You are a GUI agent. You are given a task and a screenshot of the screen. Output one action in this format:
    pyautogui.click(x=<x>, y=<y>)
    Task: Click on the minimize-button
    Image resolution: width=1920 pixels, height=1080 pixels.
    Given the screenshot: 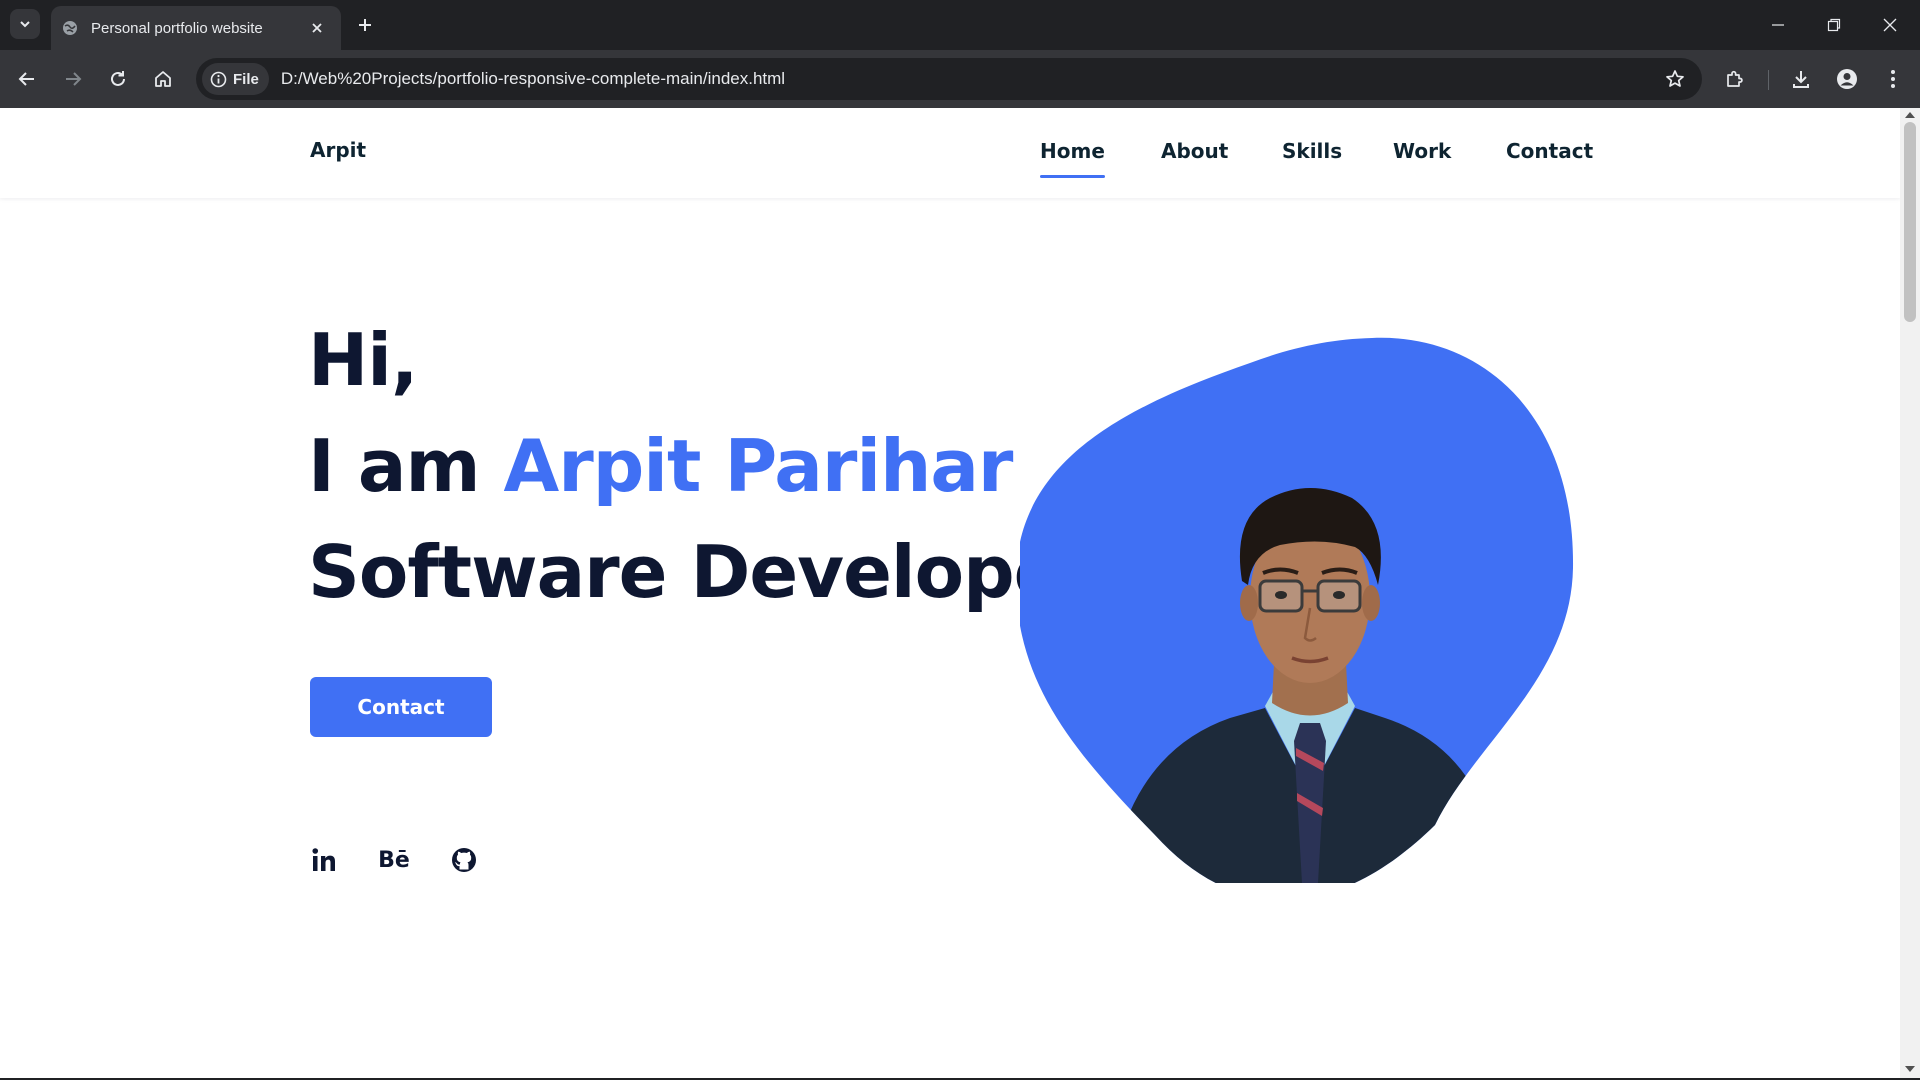 What is the action you would take?
    pyautogui.click(x=1778, y=25)
    